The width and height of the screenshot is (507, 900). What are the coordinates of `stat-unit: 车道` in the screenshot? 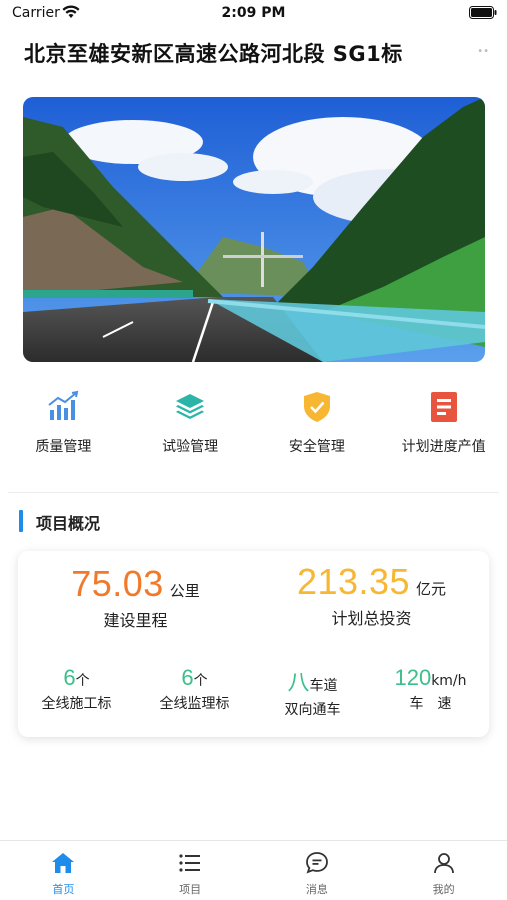 It's located at (323, 686).